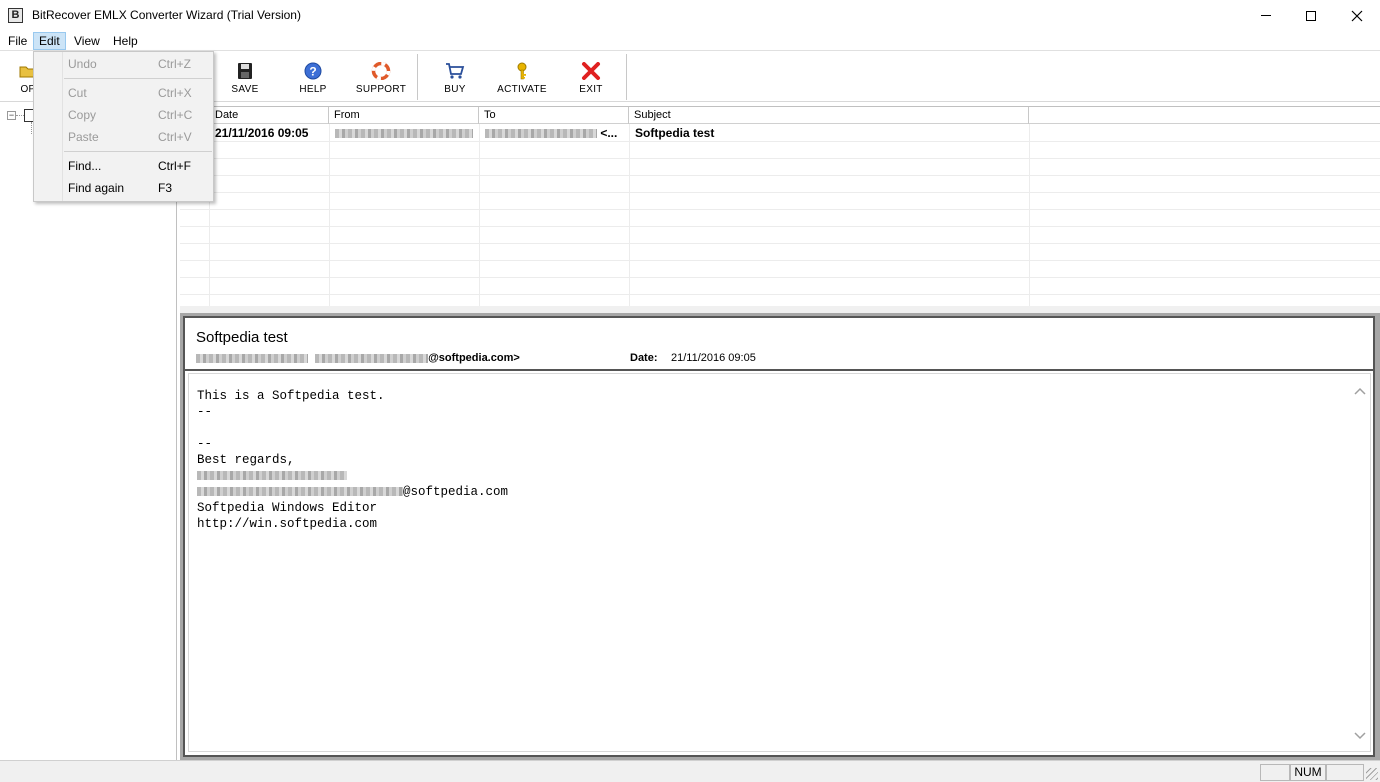 The width and height of the screenshot is (1380, 782). I want to click on status-bar: NUM, so click(690, 771).